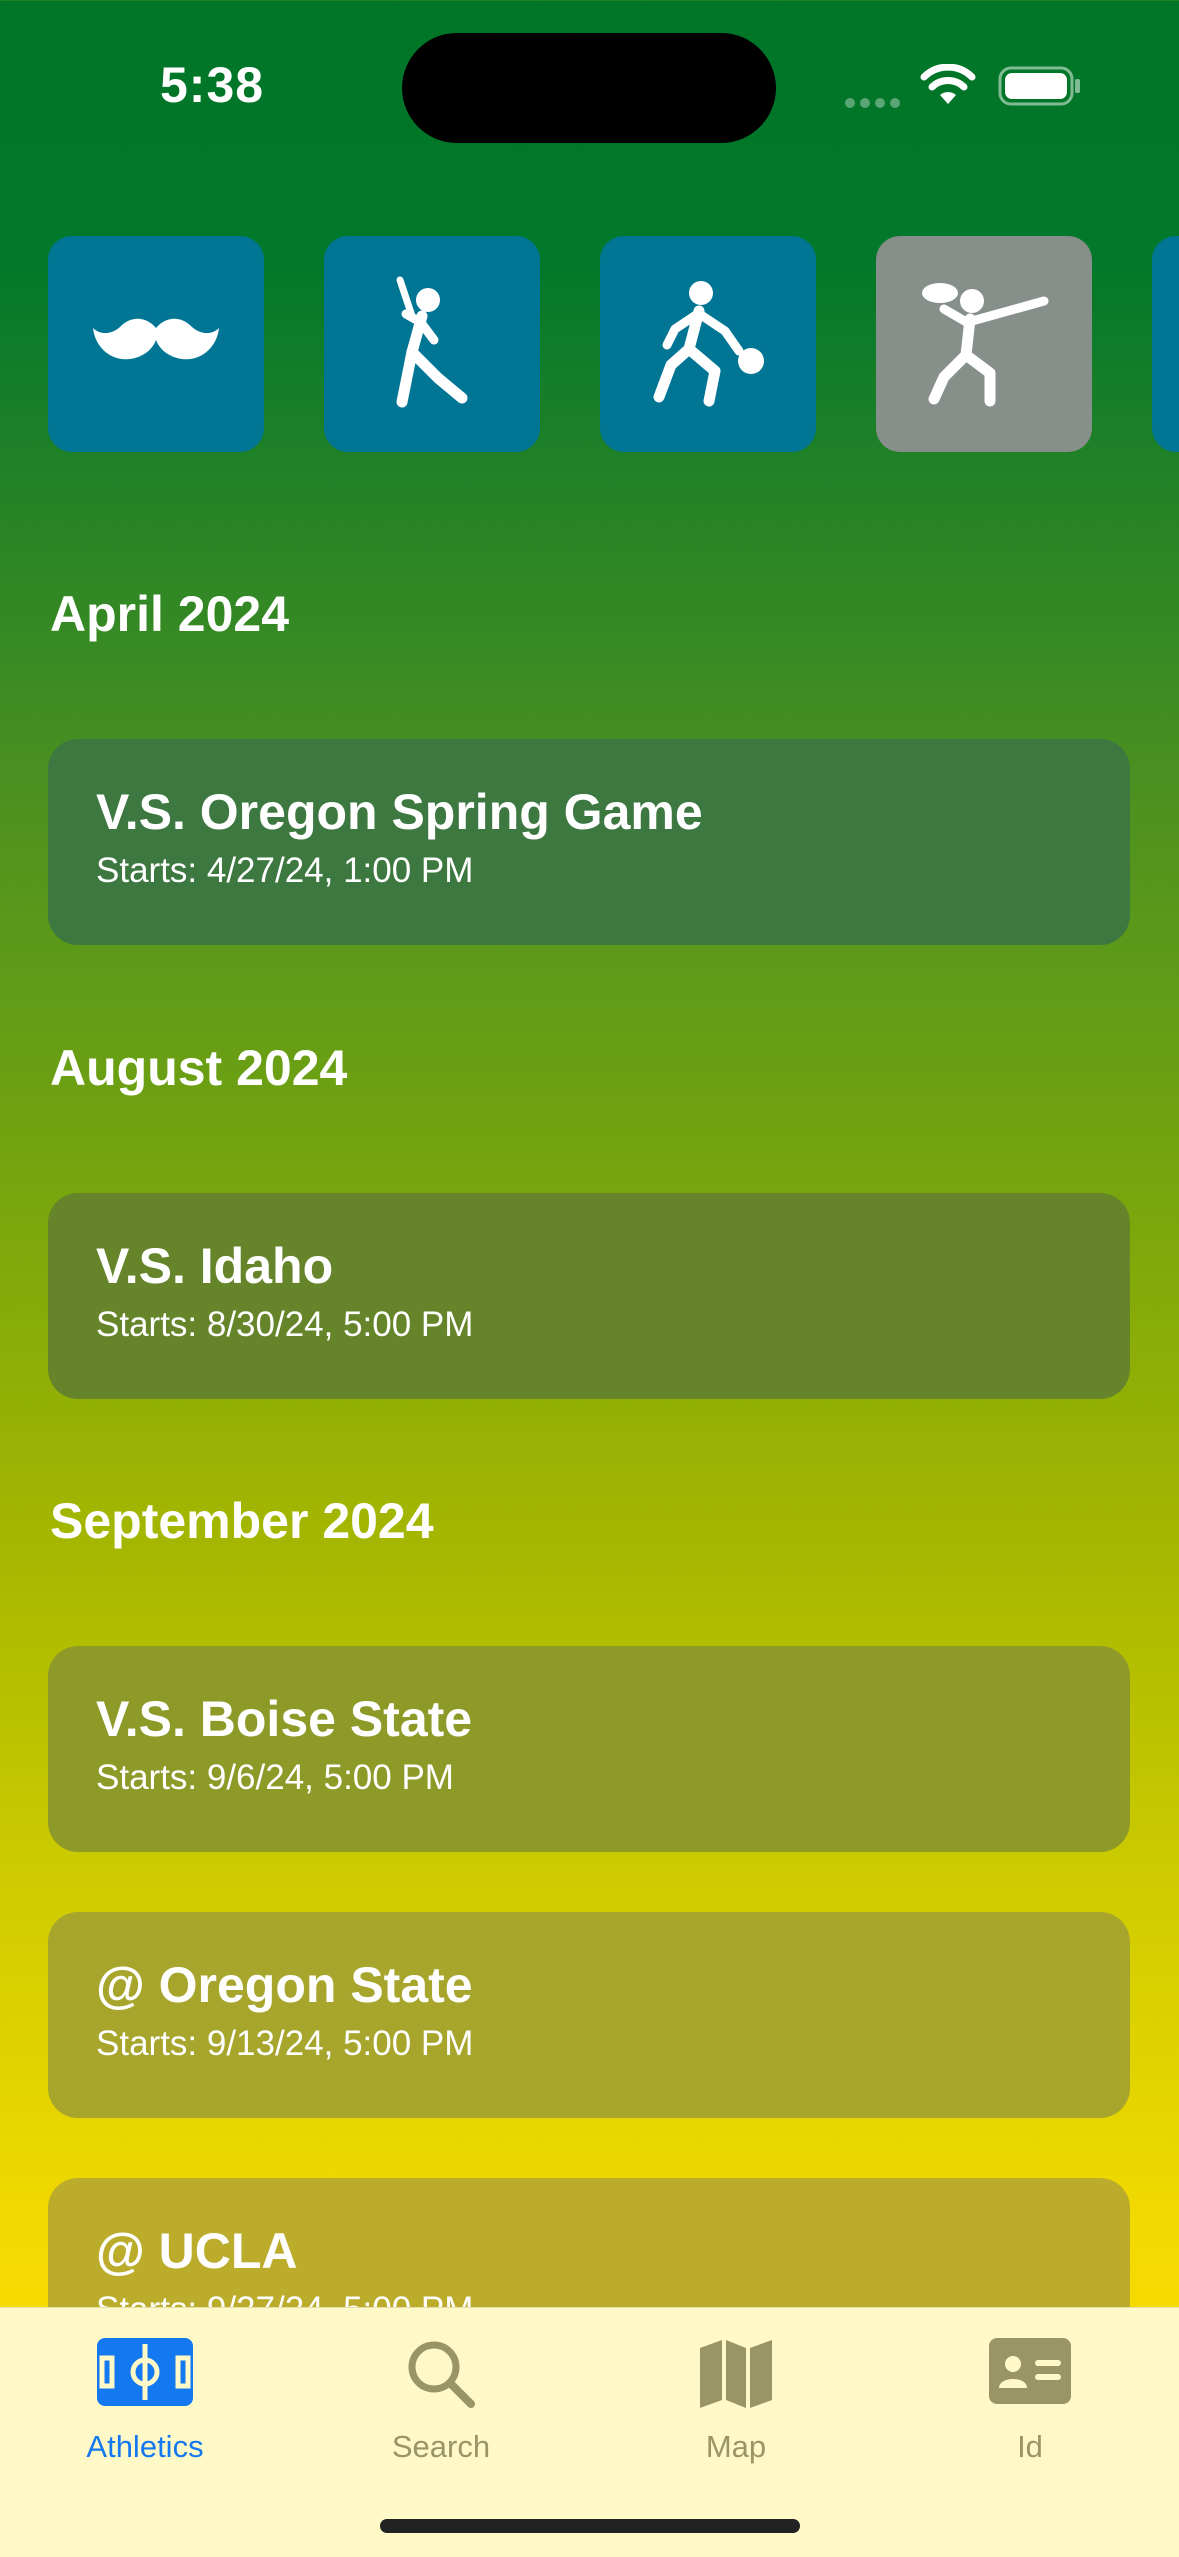 This screenshot has height=2557, width=1179. Describe the element at coordinates (215, 1266) in the screenshot. I see `event-name: V.S. Idaho` at that location.